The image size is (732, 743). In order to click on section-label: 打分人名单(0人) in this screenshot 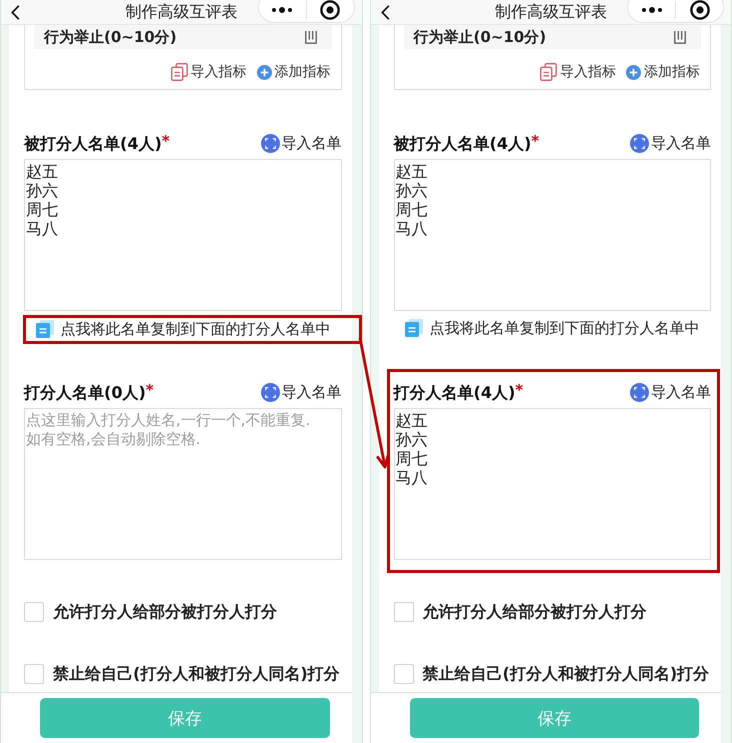, I will do `click(85, 392)`.